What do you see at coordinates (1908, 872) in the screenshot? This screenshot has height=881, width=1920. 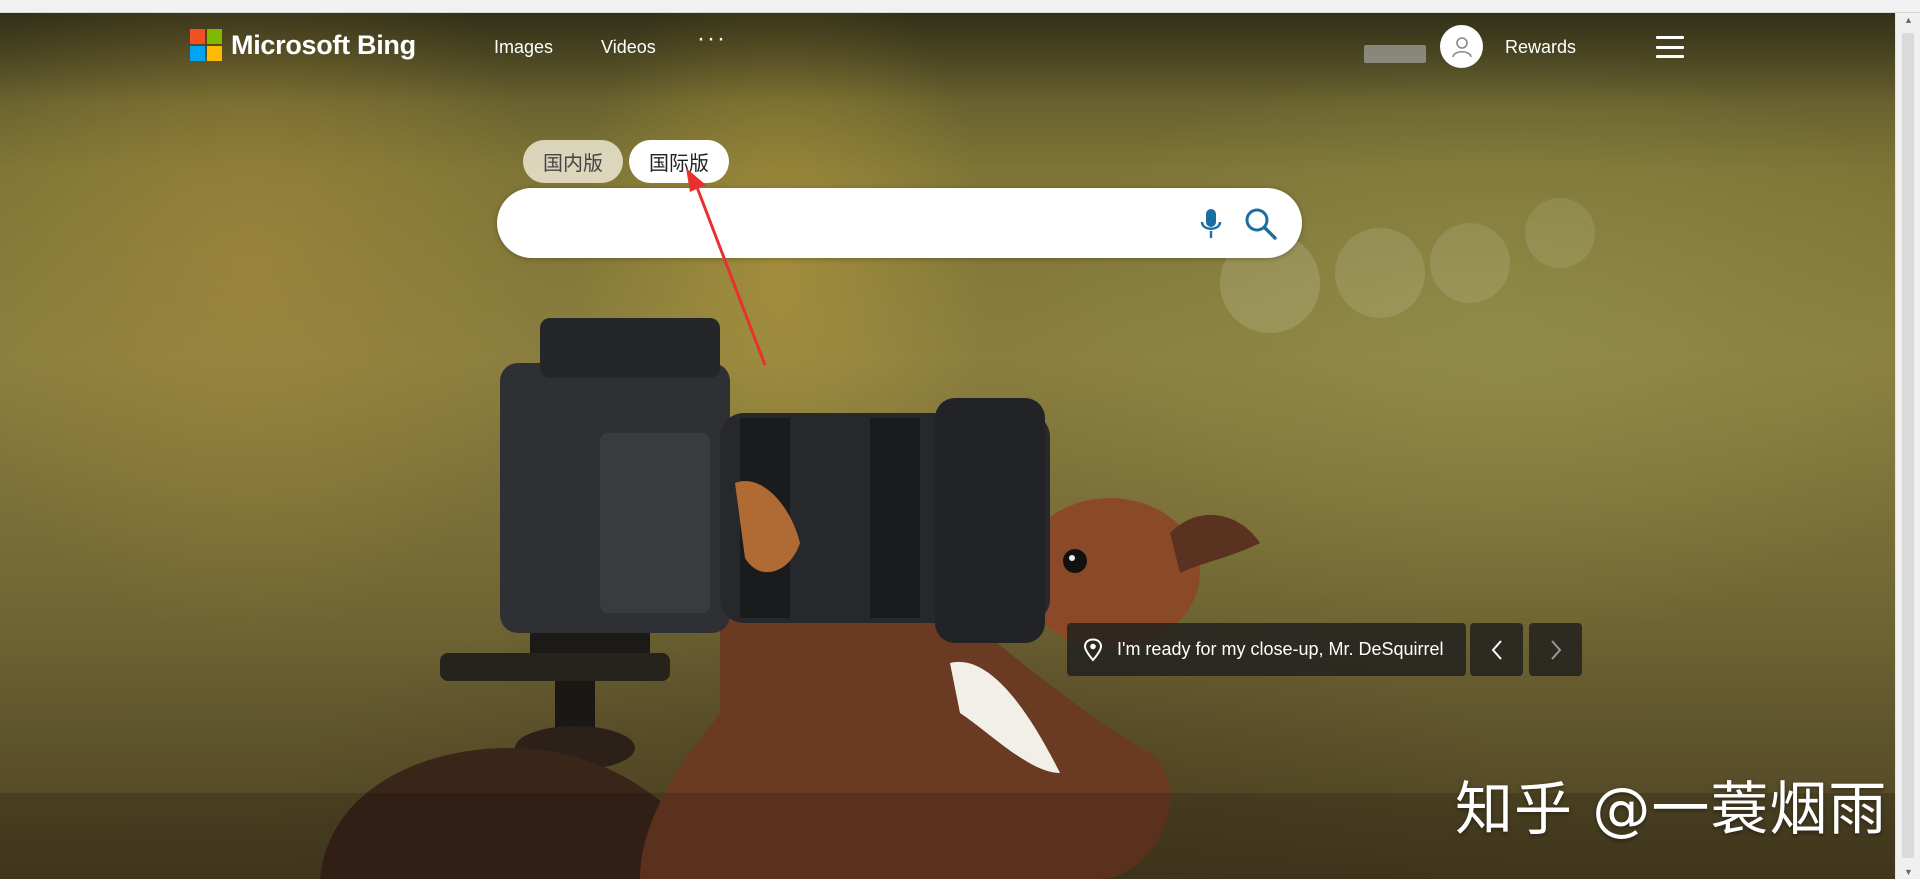 I see `scroll-down-icon: ▼` at bounding box center [1908, 872].